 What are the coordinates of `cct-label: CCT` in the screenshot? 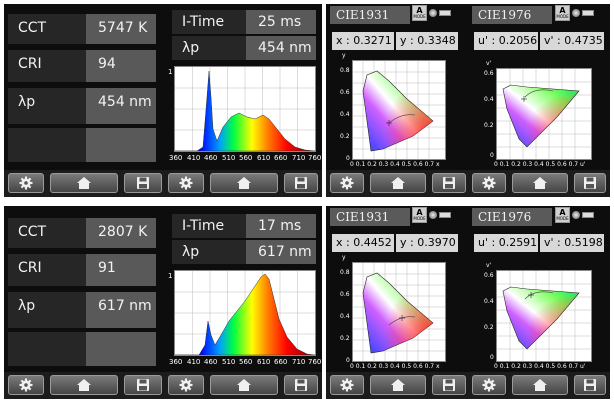 It's located at (47, 29).